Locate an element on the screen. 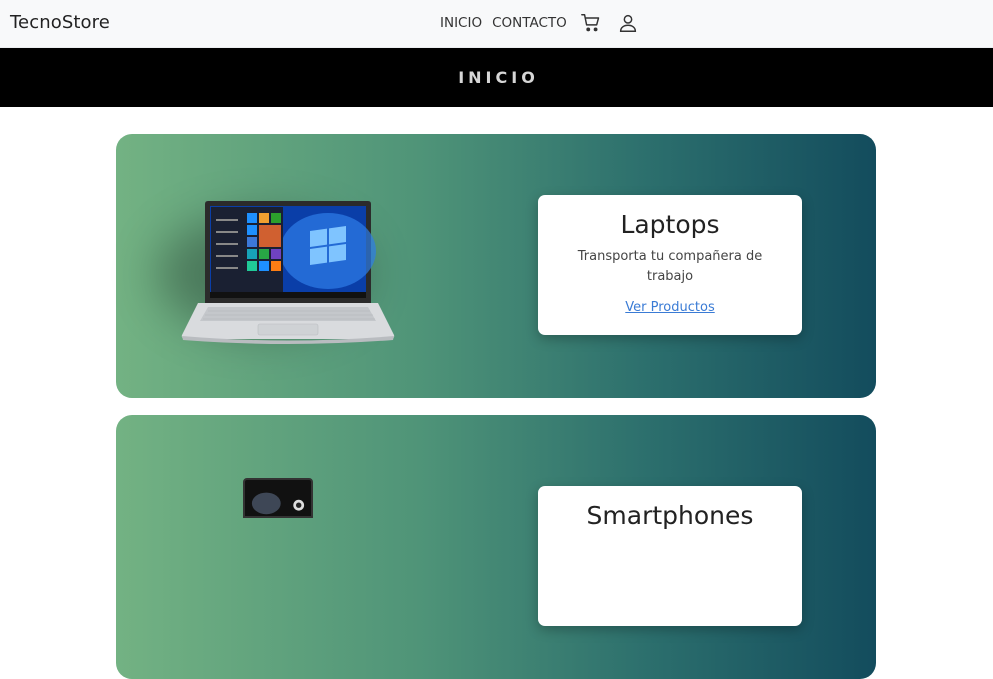 Image resolution: width=993 pixels, height=679 pixels. nav-link-inicio: INICIO is located at coordinates (461, 23).